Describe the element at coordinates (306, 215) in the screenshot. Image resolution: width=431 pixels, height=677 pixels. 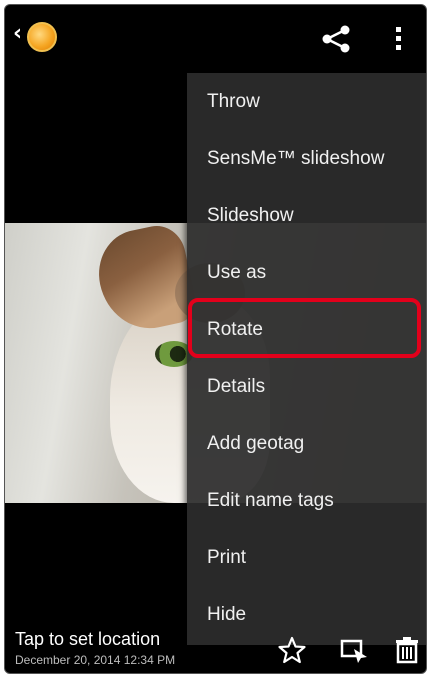
I see `menu-item-slideshow: Slideshow` at that location.